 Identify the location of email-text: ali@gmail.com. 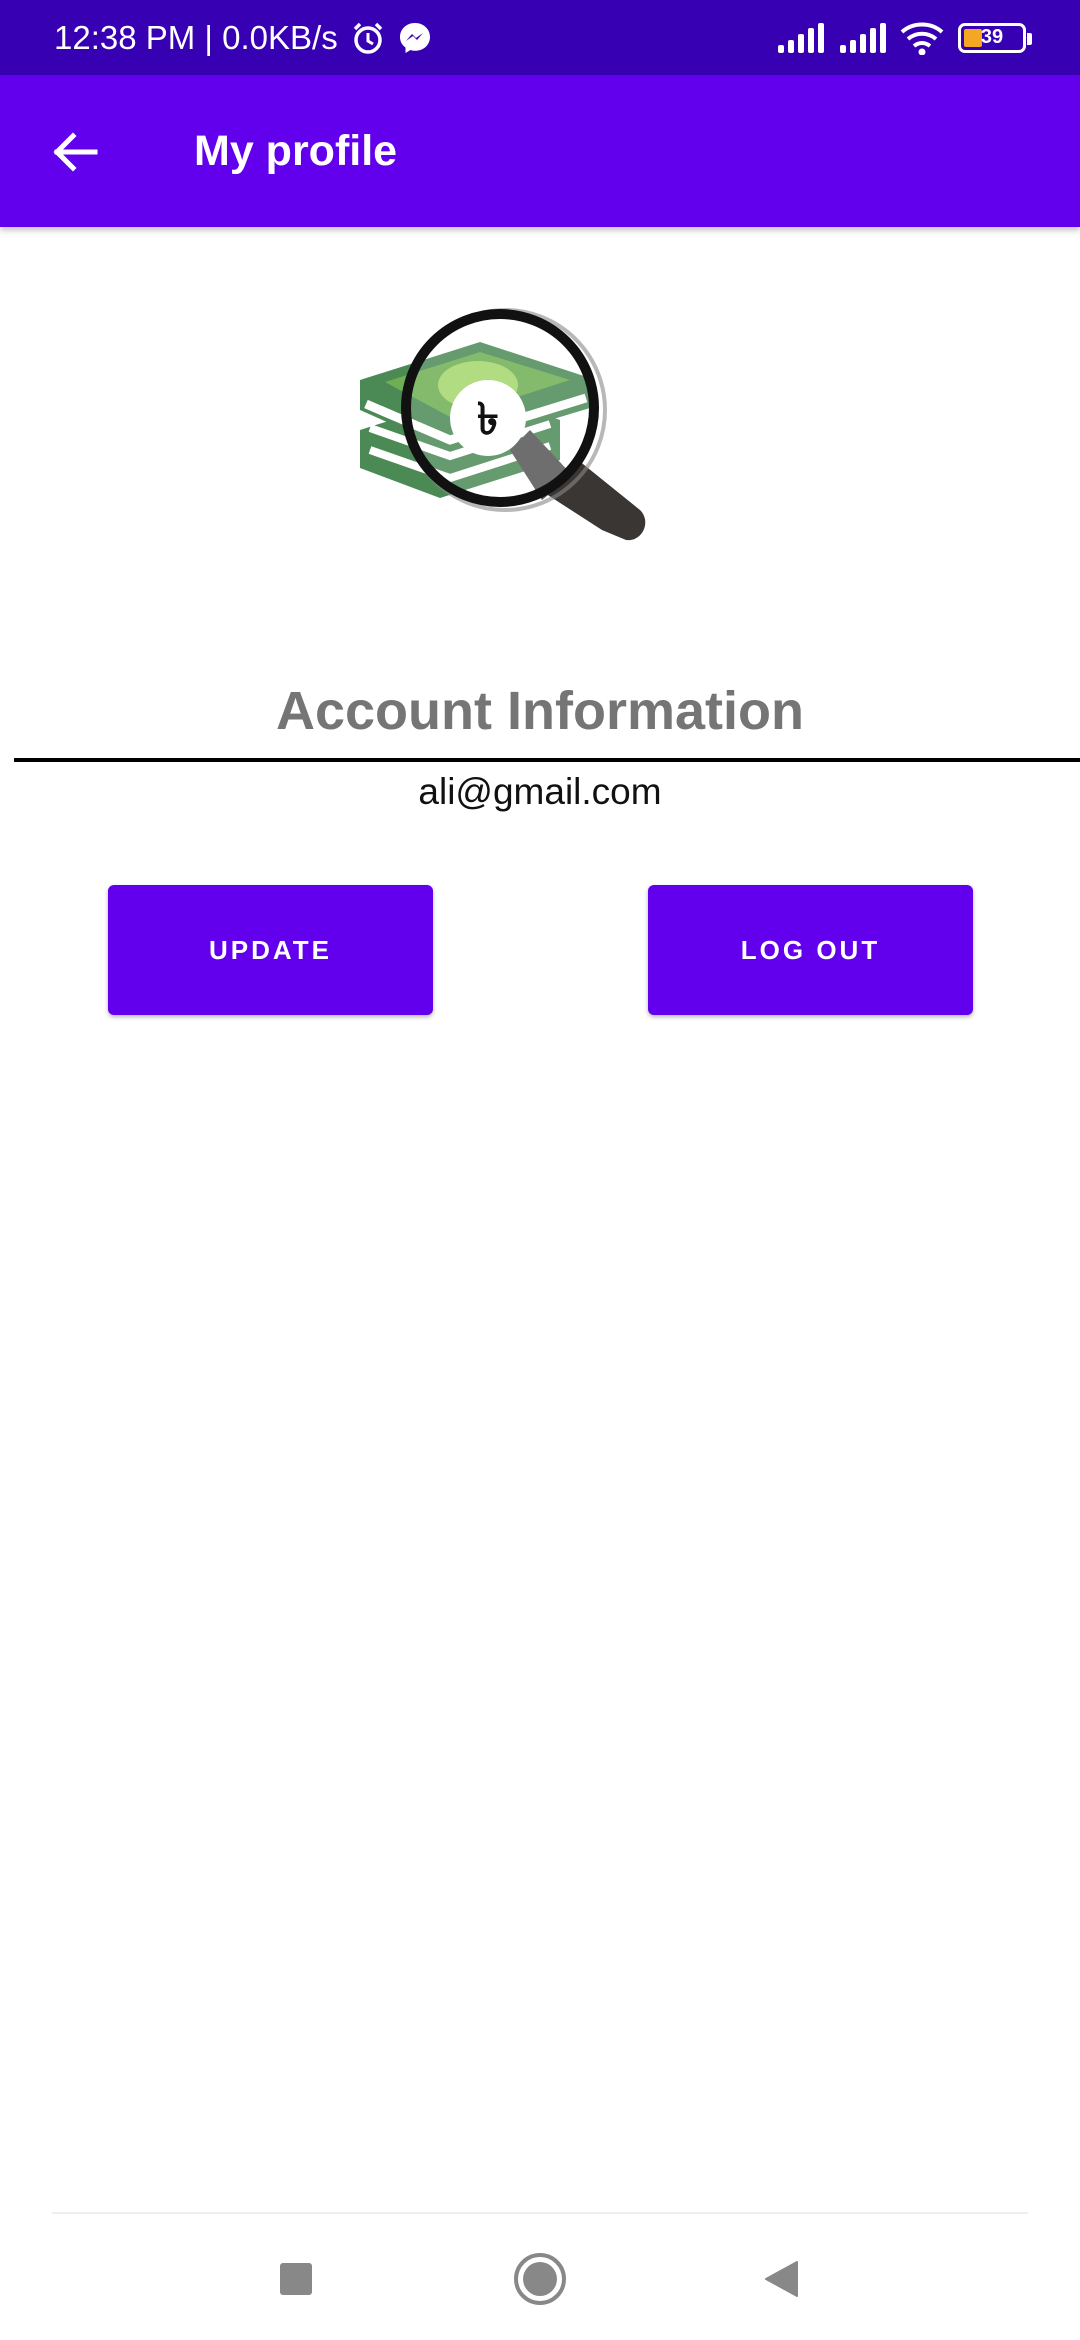
(540, 791).